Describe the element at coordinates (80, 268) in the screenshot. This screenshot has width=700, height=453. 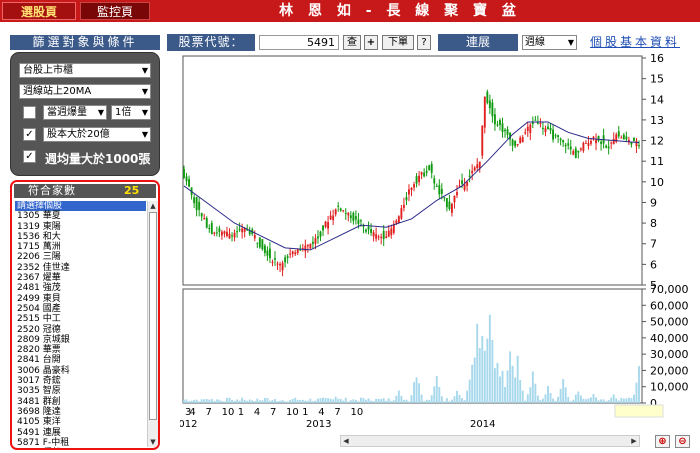
I see `stock-list-item: 2352 佳世達` at that location.